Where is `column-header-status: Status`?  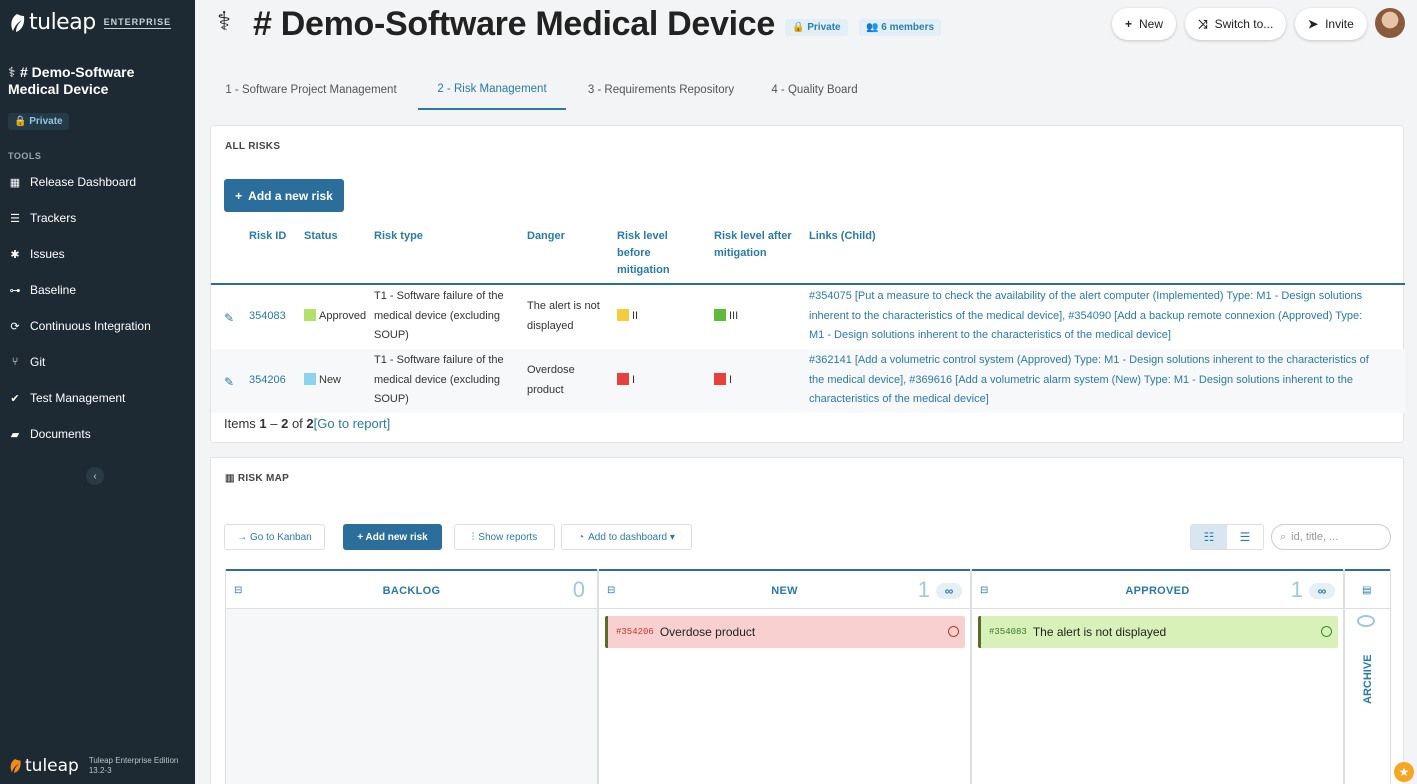
column-header-status: Status is located at coordinates (321, 236).